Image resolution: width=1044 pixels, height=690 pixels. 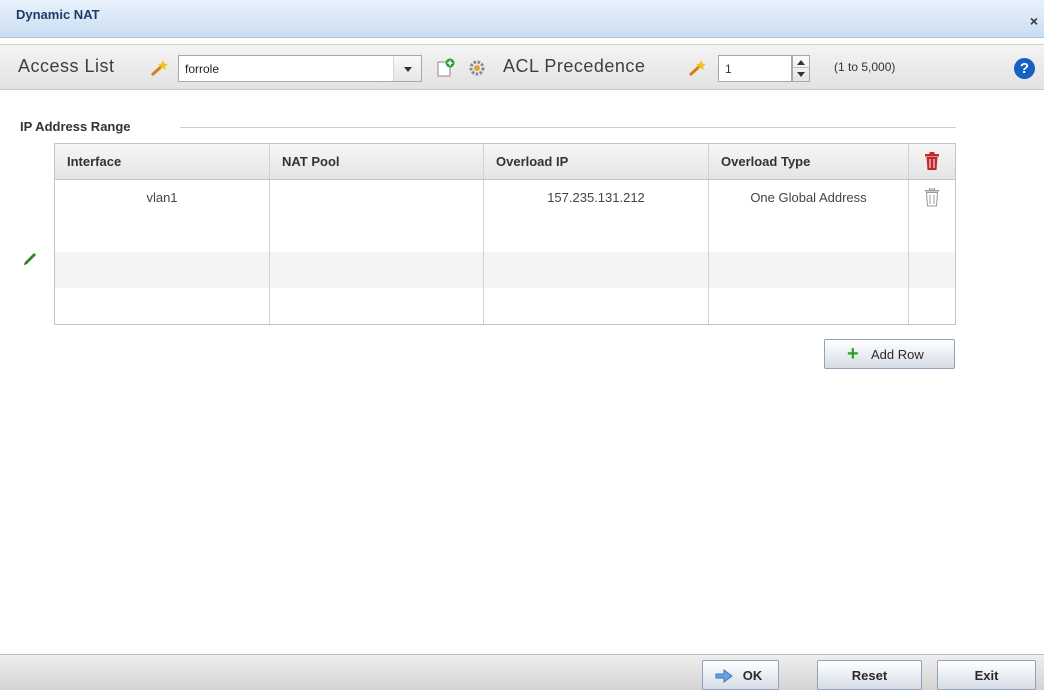 What do you see at coordinates (755, 68) in the screenshot?
I see `acl-precedence-input: 1` at bounding box center [755, 68].